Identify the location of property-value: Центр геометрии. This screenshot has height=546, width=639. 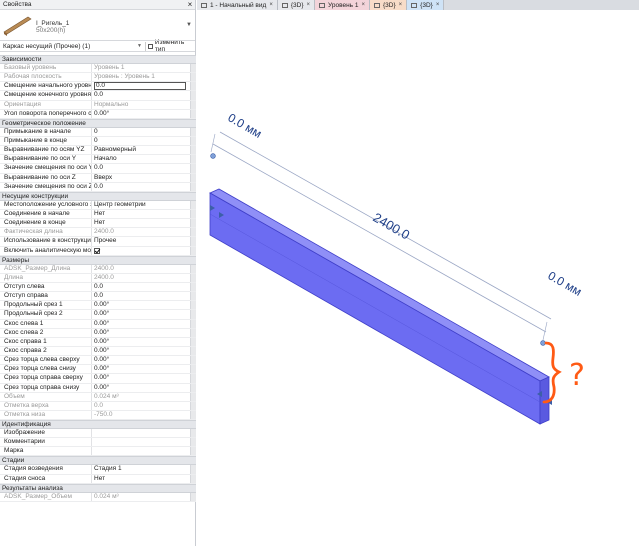
(141, 205).